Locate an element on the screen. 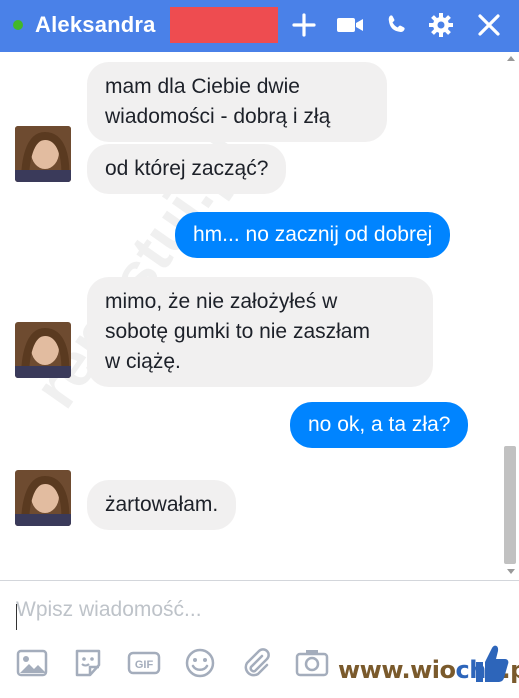 Image resolution: width=519 pixels, height=698 pixels. message-bubble-incoming: od której zacząć? is located at coordinates (187, 169).